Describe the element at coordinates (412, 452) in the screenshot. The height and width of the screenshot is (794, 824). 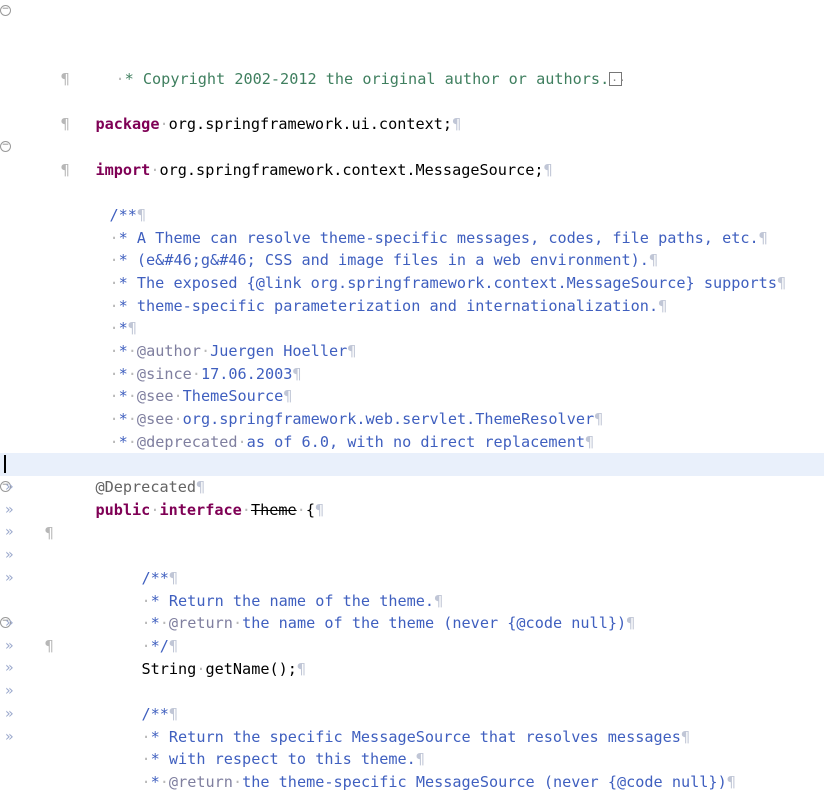
I see `code-line: @Deprecated¶` at that location.